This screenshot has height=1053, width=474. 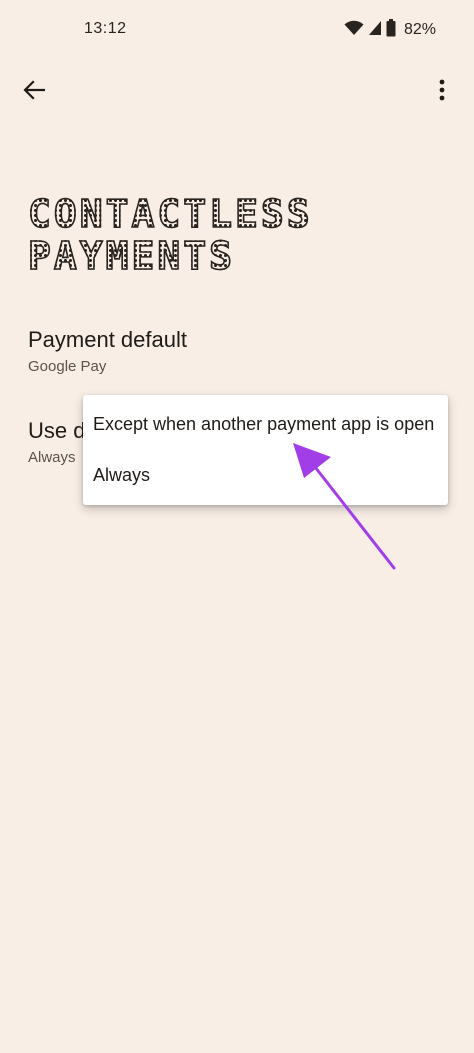 I want to click on status-bar: 13:12 82%, so click(x=237, y=30).